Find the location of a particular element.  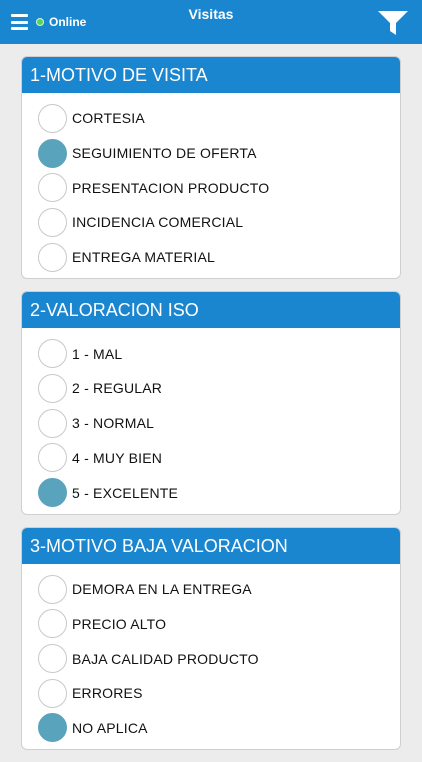

radio-option-label: 1 - MAL is located at coordinates (97, 353).